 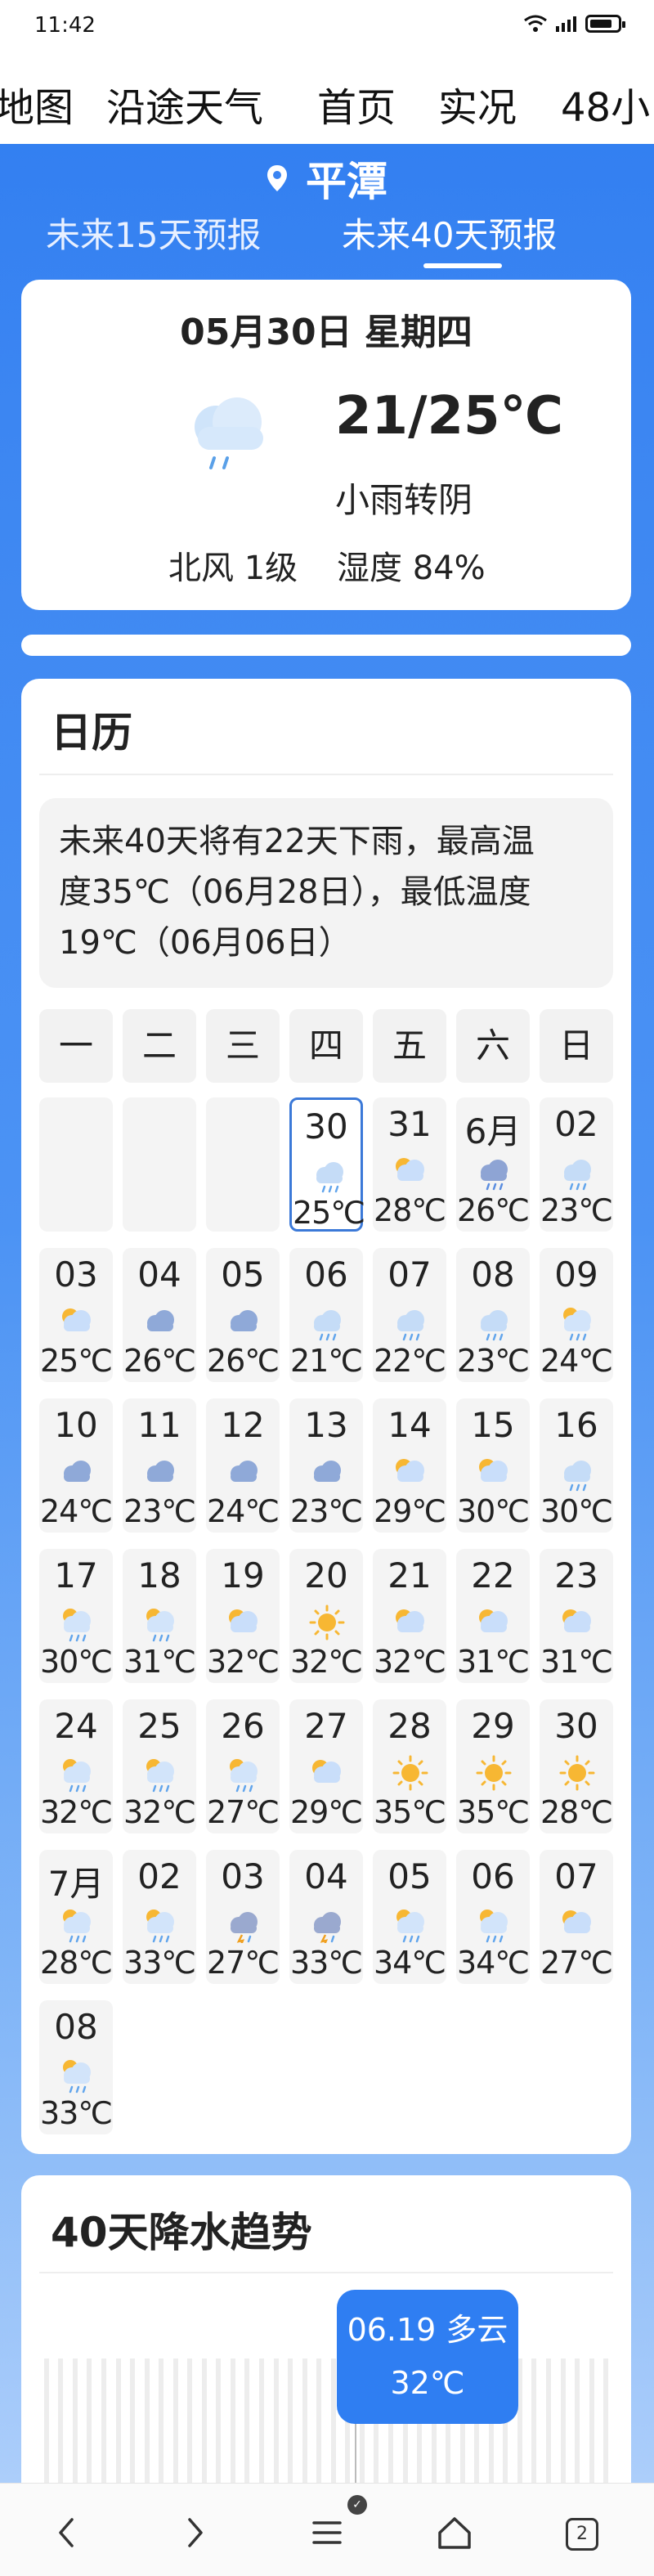 I want to click on calendar-day-cell: 18 31℃, so click(x=159, y=1616).